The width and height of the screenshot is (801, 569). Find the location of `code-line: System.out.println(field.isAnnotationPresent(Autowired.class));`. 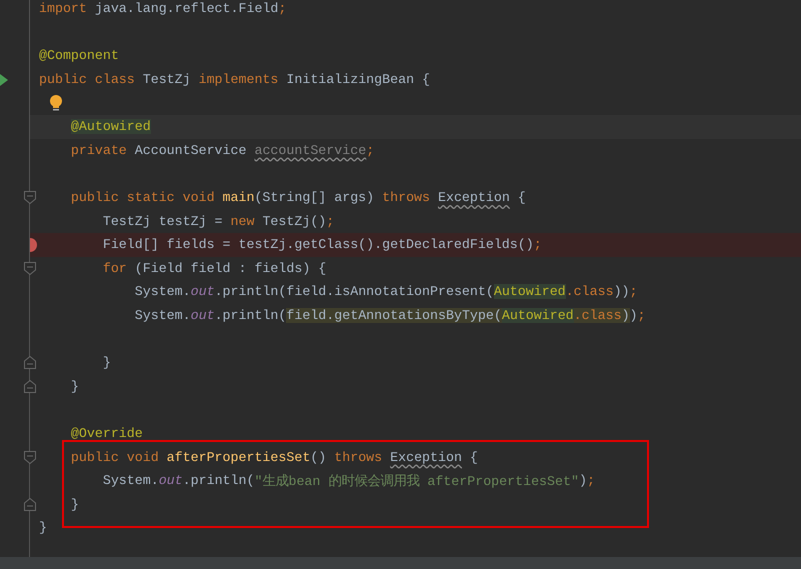

code-line: System.out.println(field.isAnnotationPresent(Autowired.class)); is located at coordinates (386, 292).